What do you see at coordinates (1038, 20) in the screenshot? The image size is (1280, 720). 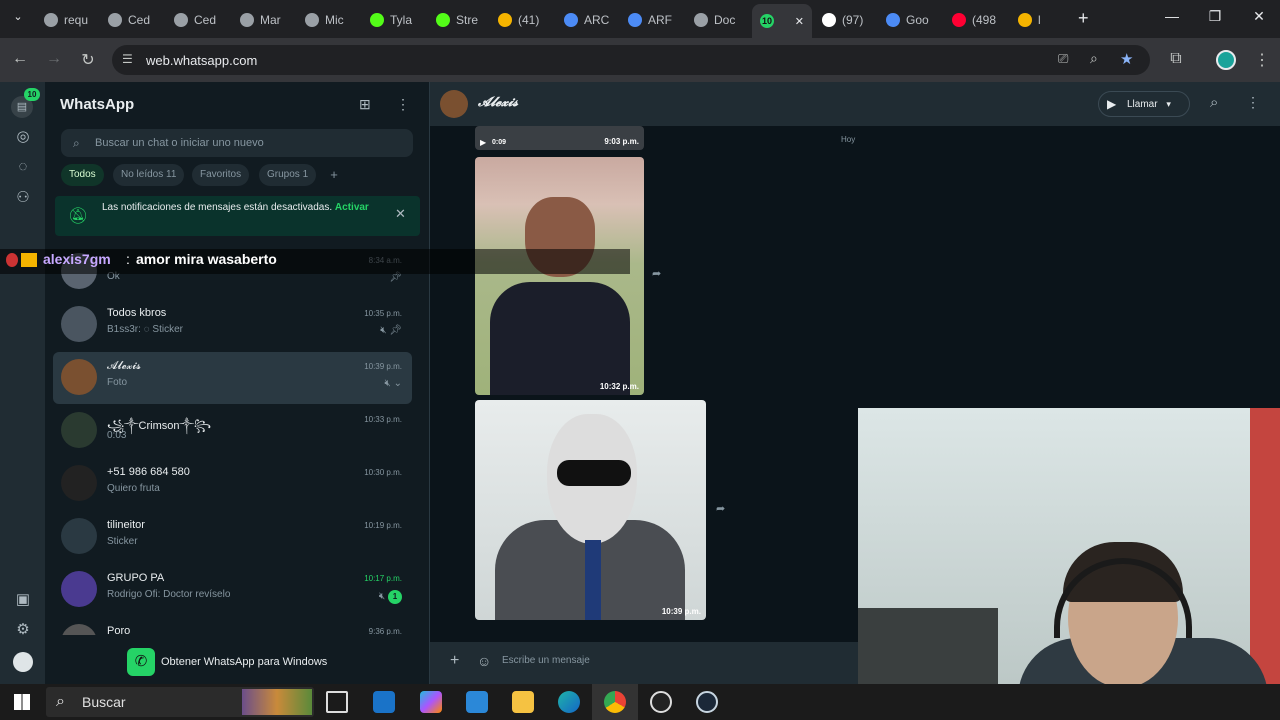 I see `browser-tab: l` at bounding box center [1038, 20].